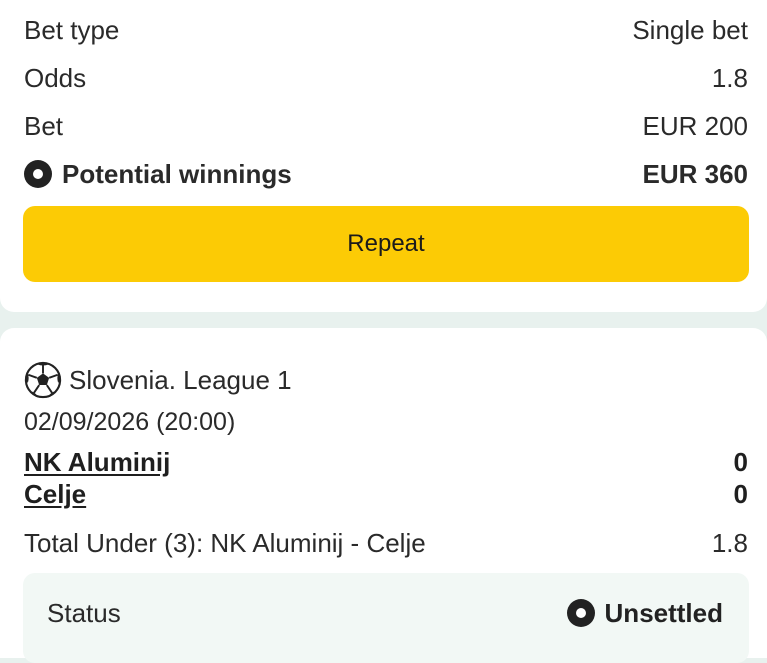 This screenshot has height=663, width=767. Describe the element at coordinates (695, 173) in the screenshot. I see `potential-winnings-value: EUR 360` at that location.